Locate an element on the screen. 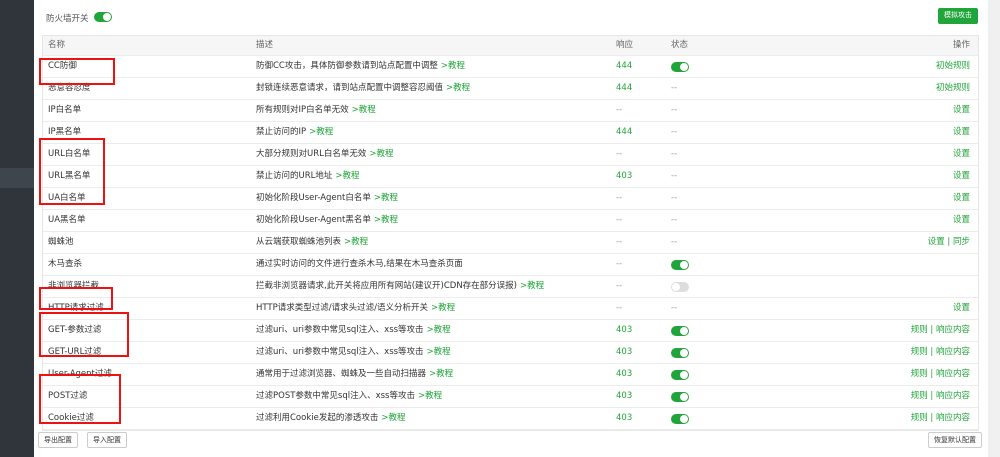  rule-description-text: 初始化阶段User-Agent白名单 is located at coordinates (313, 198).